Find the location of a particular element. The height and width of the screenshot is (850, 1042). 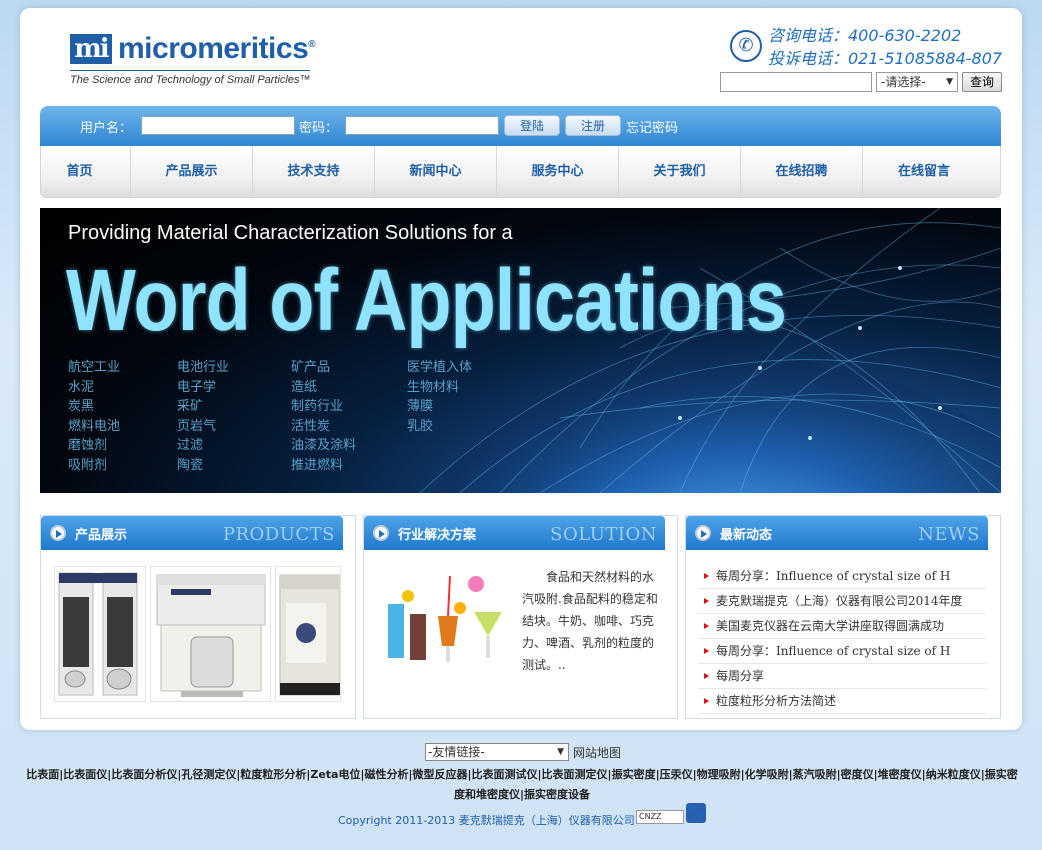

application-item: 油漆及涂料 is located at coordinates (324, 445).